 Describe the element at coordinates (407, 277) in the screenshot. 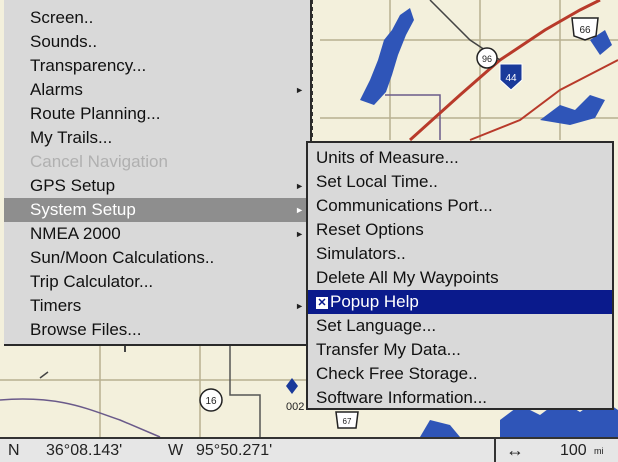

I see `submenu-item-label: Delete All My Waypoints` at that location.